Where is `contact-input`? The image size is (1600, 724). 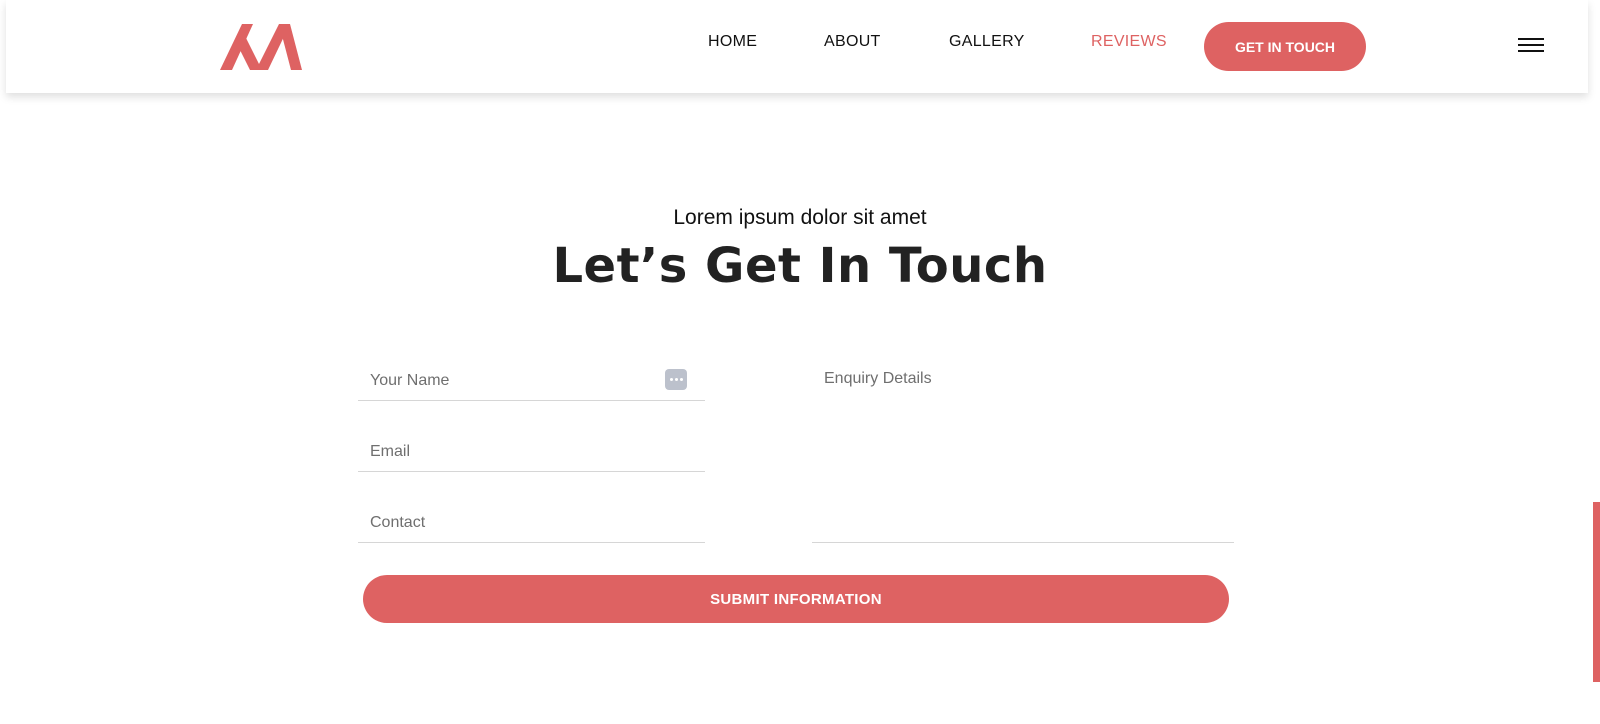 contact-input is located at coordinates (531, 518).